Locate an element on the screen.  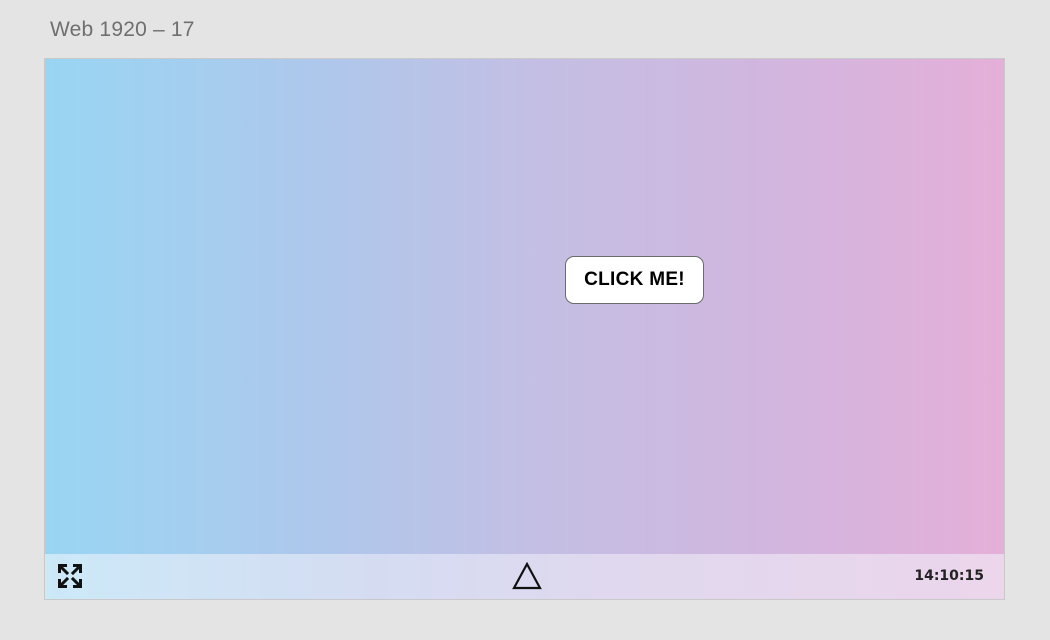
fullscreen-expand-icon is located at coordinates (70, 576).